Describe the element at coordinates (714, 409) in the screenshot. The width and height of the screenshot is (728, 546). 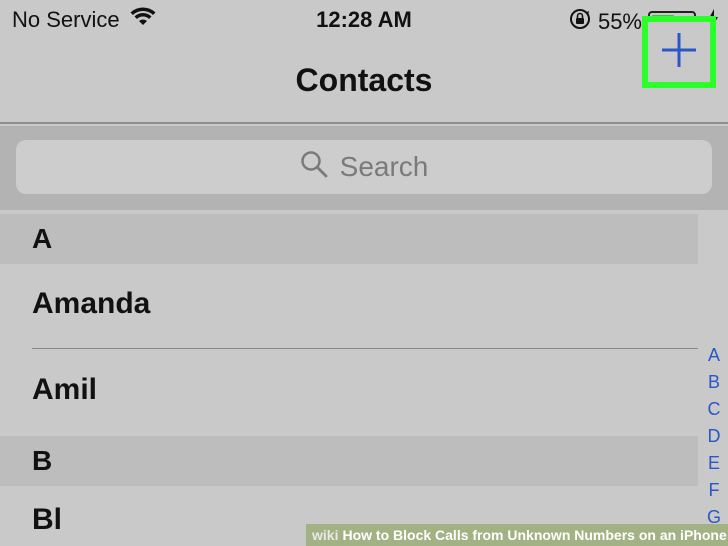
I see `index-letter: C` at that location.